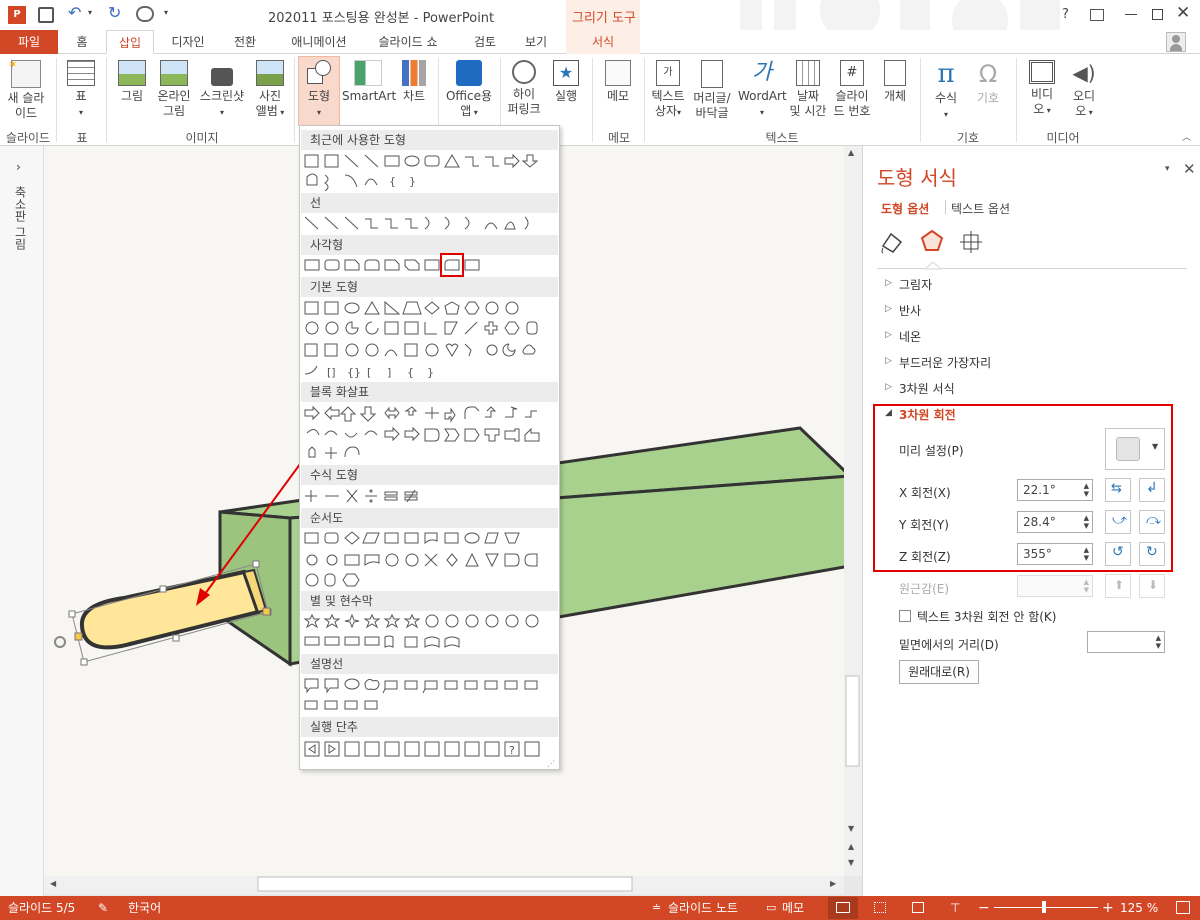 The height and width of the screenshot is (920, 1200). Describe the element at coordinates (81, 90) in the screenshot. I see `table-button: 표 ▾` at that location.